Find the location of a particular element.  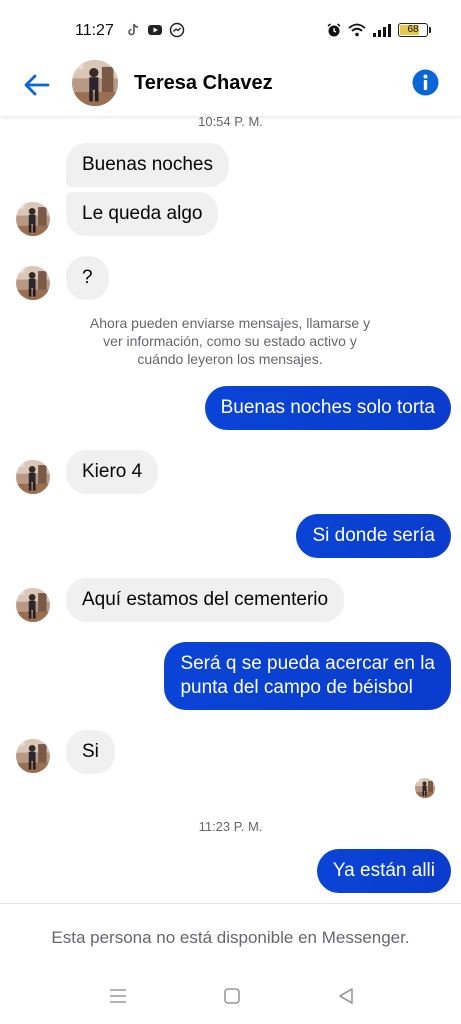

notice-line: cuándo leyeron los mensajes. is located at coordinates (230, 359).